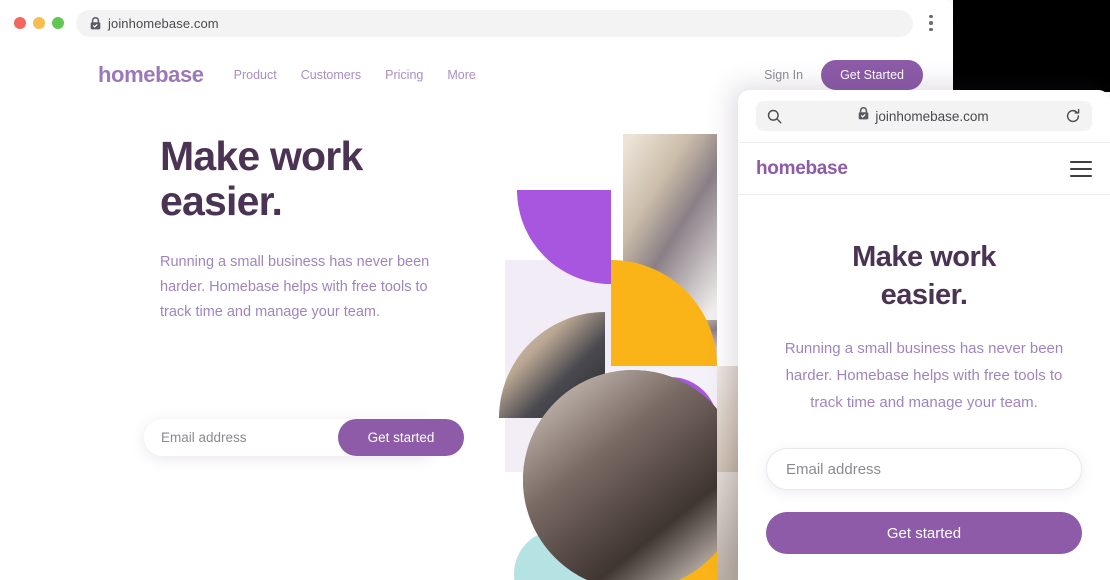 The height and width of the screenshot is (580, 1110). What do you see at coordinates (331, 75) in the screenshot?
I see `nav-link-customers: Customers` at bounding box center [331, 75].